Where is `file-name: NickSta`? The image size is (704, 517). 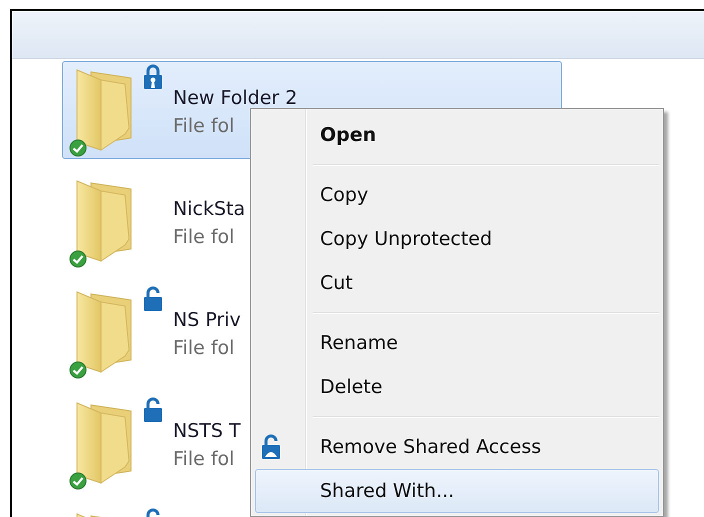
file-name: NickSta is located at coordinates (209, 209).